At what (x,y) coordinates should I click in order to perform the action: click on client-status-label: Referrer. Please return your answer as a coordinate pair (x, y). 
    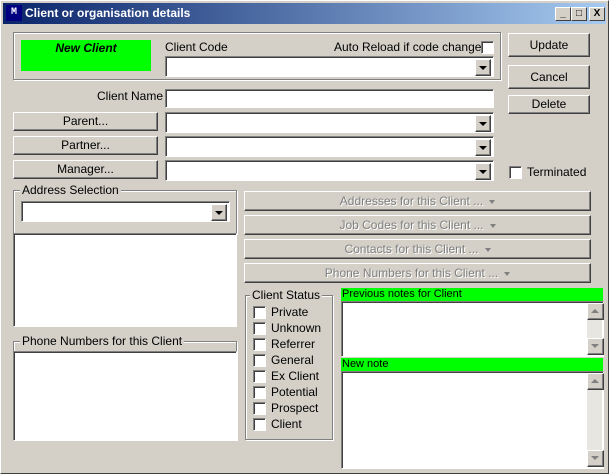
    Looking at the image, I should click on (293, 344).